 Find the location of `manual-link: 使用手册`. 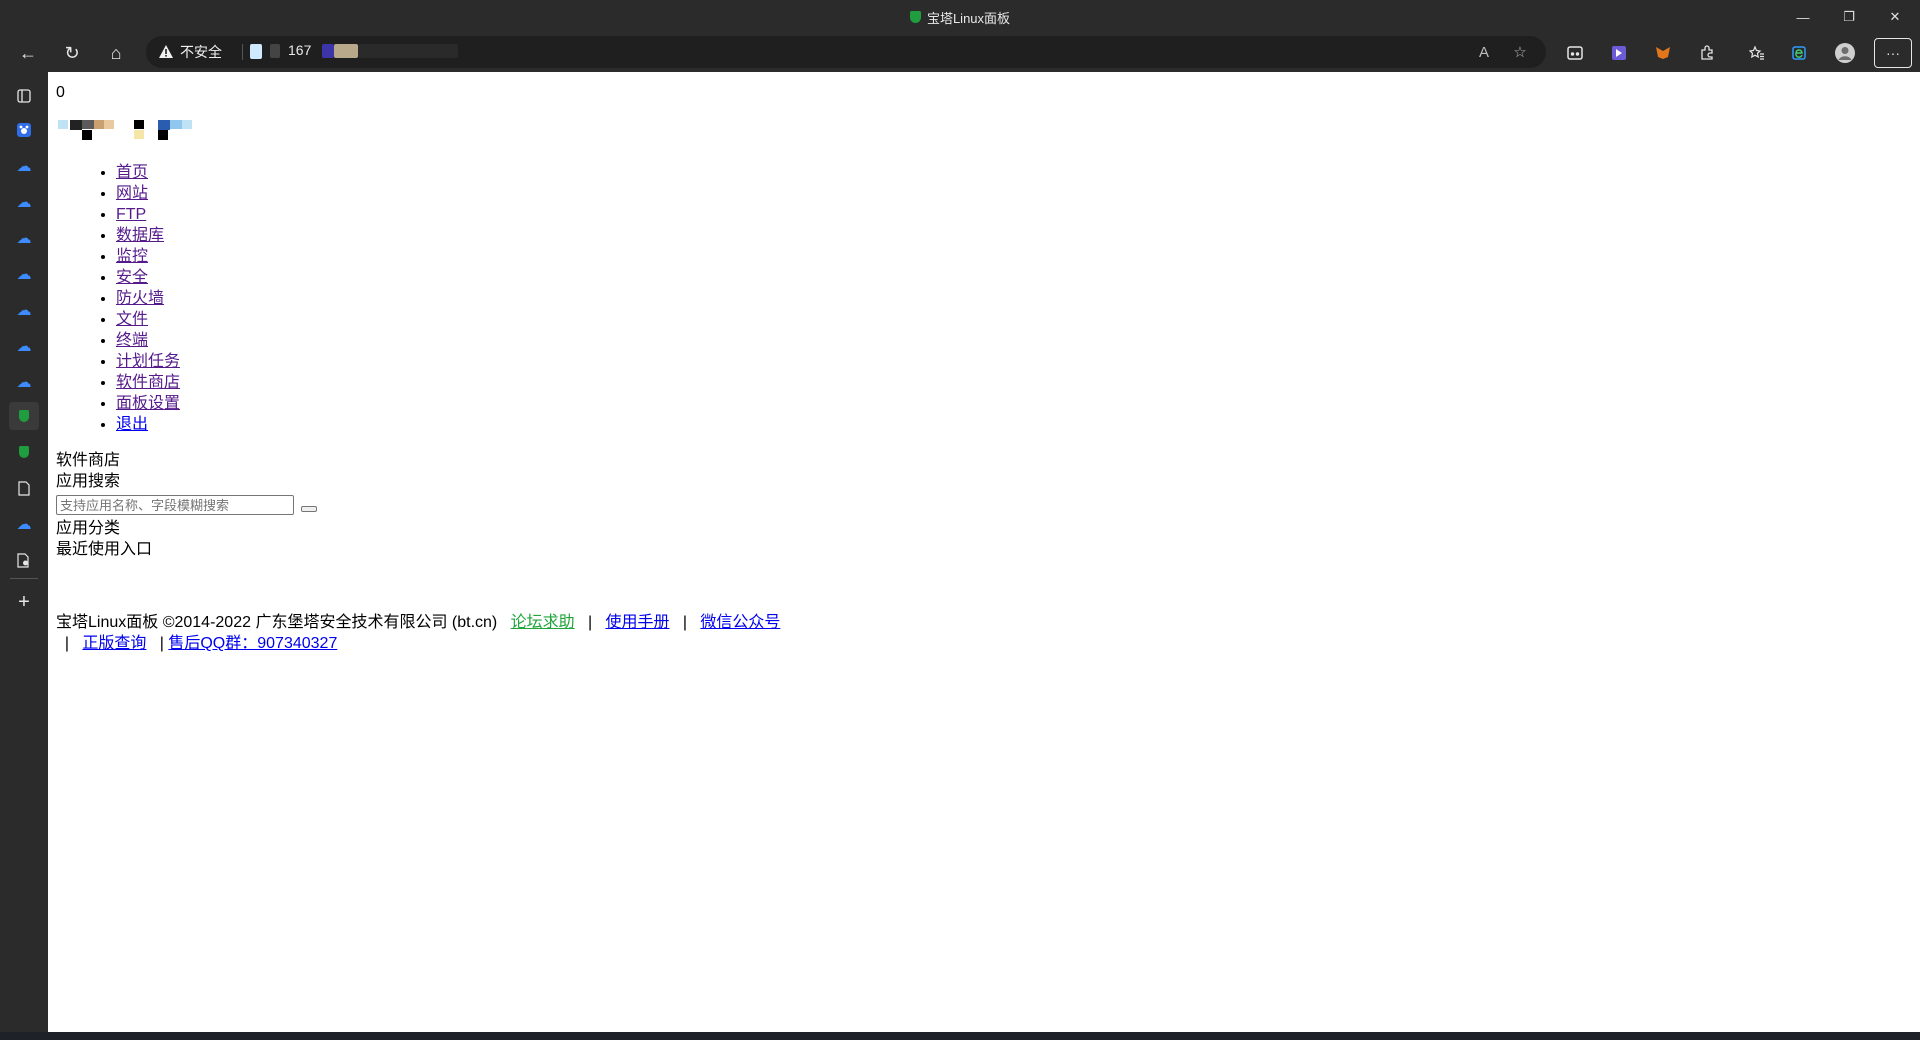

manual-link: 使用手册 is located at coordinates (637, 622).